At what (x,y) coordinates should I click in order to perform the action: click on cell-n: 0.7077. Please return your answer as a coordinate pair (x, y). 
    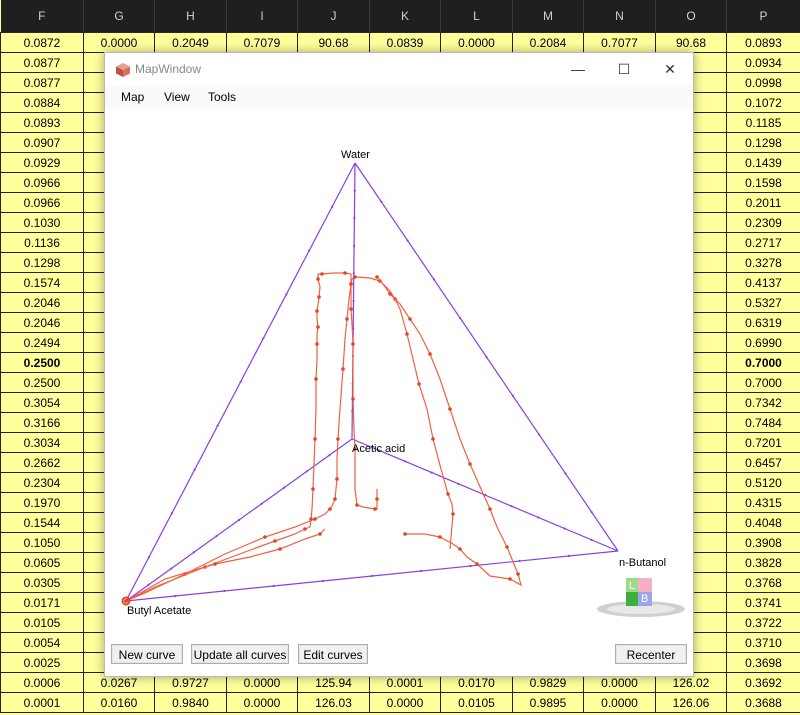
    Looking at the image, I should click on (619, 42).